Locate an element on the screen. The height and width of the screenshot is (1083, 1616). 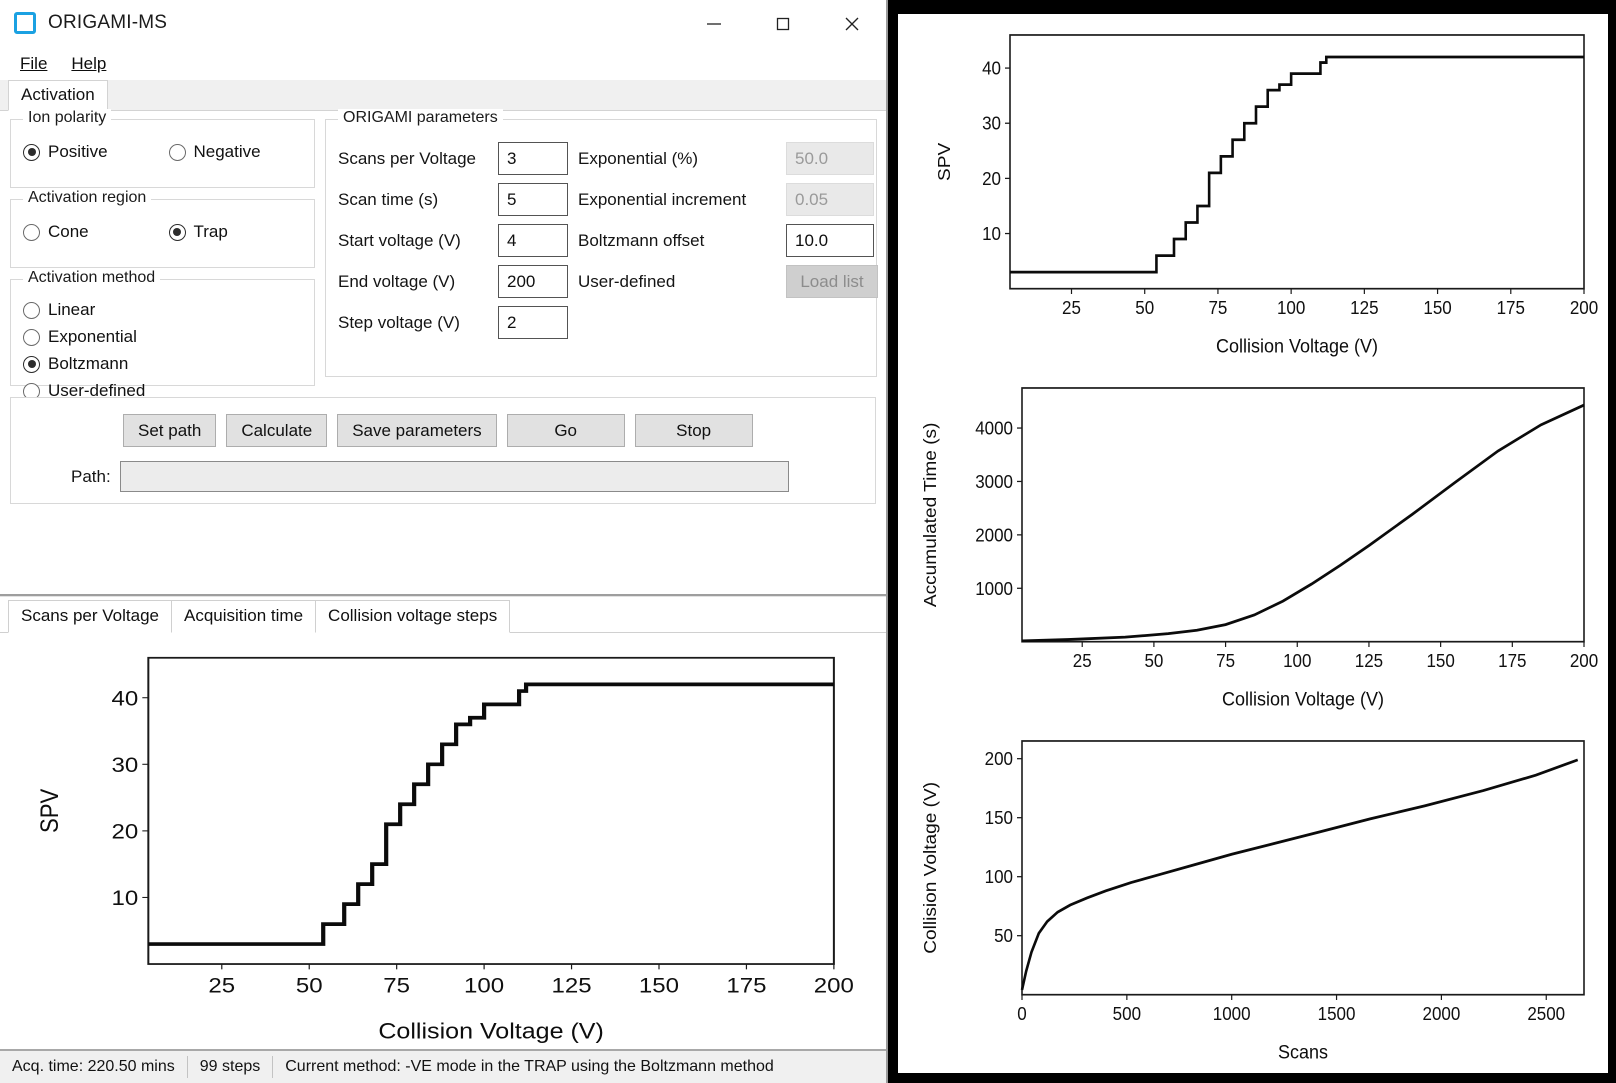
radio-trap-indicator is located at coordinates (177, 232).